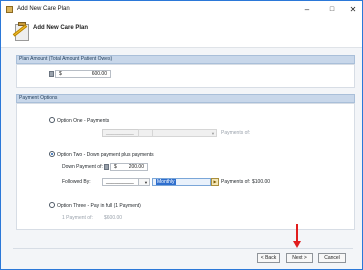  What do you see at coordinates (268, 258) in the screenshot?
I see `back-button: < Back` at bounding box center [268, 258].